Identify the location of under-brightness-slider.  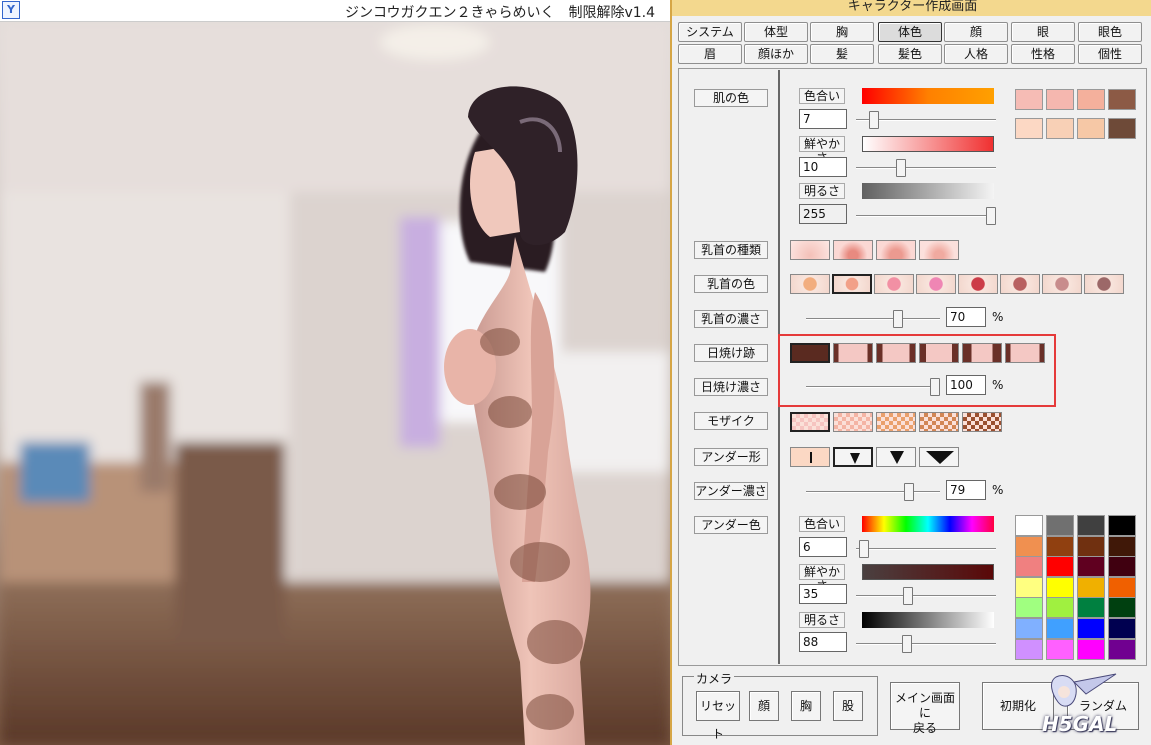
(906, 644).